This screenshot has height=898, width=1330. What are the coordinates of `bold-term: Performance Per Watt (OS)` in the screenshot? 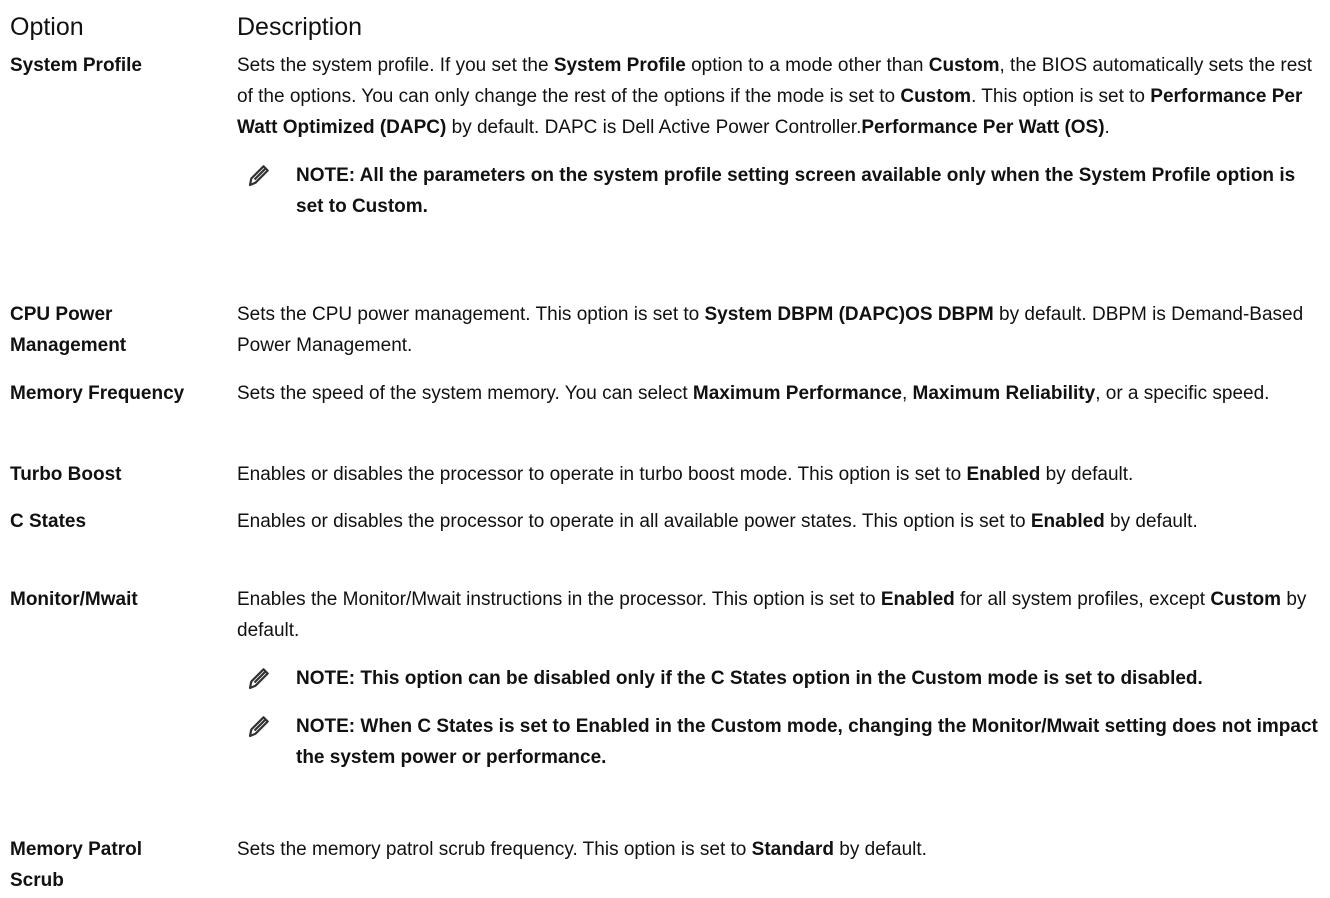 It's located at (983, 127).